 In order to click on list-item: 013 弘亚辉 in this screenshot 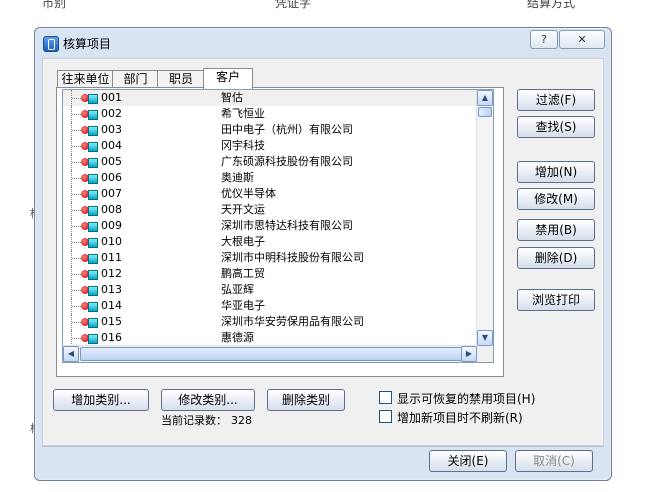, I will do `click(270, 290)`.